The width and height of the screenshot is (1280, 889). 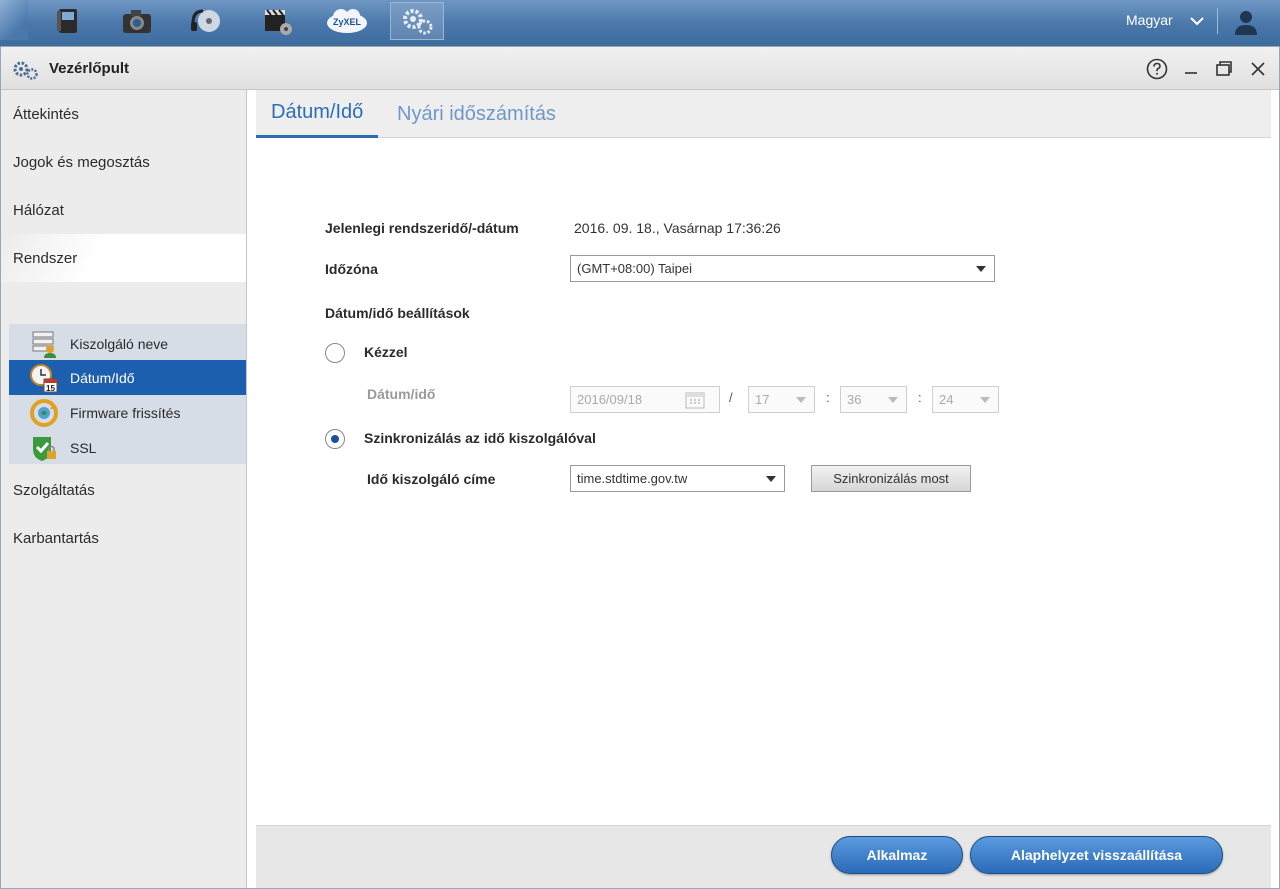 What do you see at coordinates (1246, 22) in the screenshot?
I see `user-icon` at bounding box center [1246, 22].